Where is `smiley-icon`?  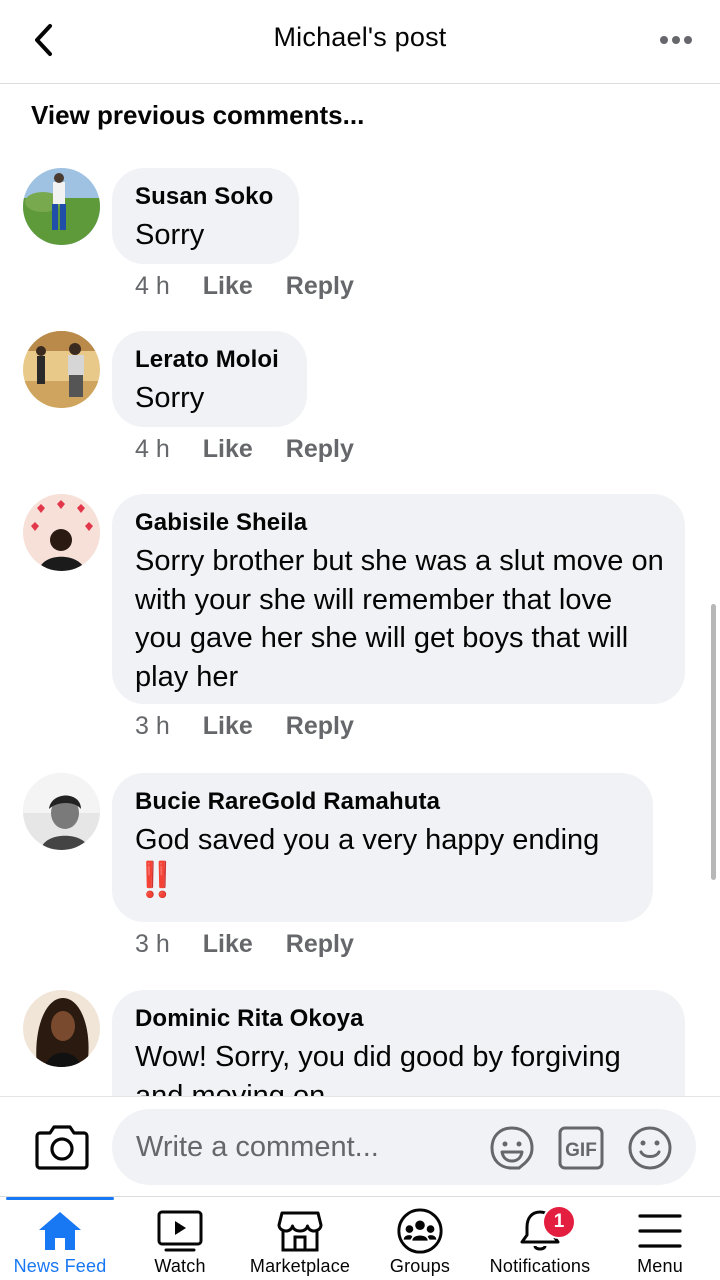
smiley-icon is located at coordinates (650, 1148).